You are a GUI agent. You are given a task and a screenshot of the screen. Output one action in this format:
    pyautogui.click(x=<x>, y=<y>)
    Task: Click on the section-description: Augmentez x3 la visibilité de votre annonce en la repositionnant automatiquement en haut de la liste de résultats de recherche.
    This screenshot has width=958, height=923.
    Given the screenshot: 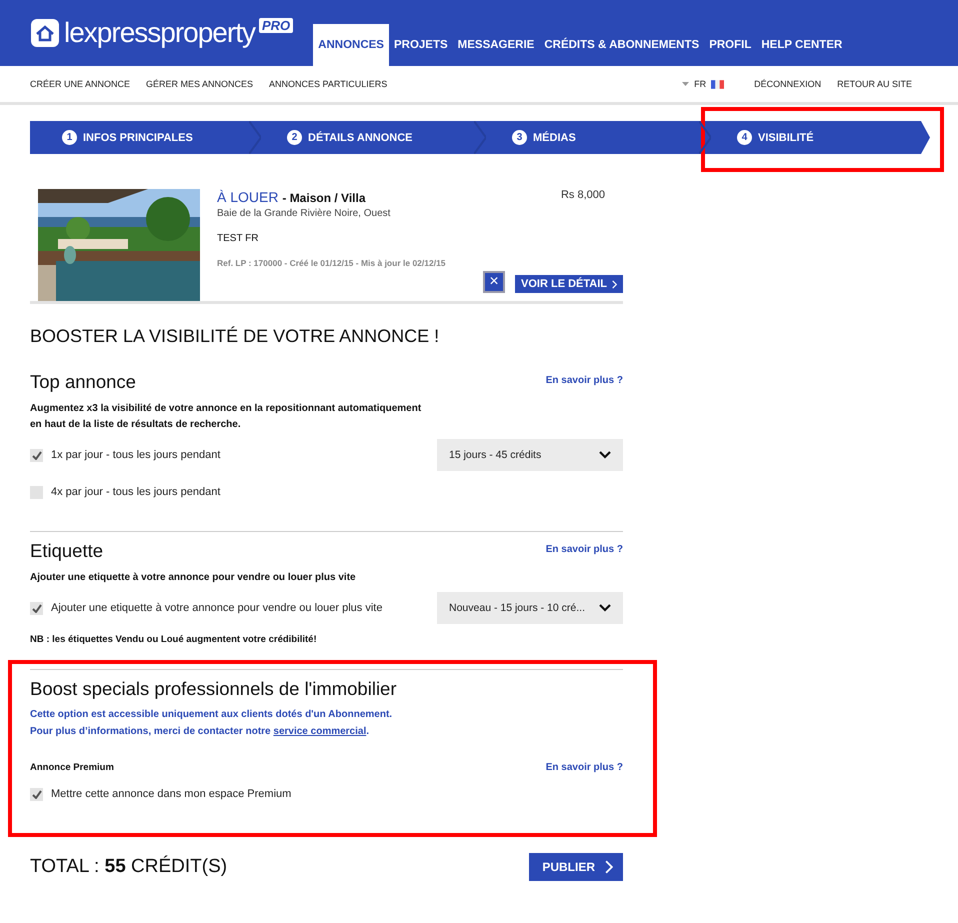 What is the action you would take?
    pyautogui.click(x=226, y=417)
    